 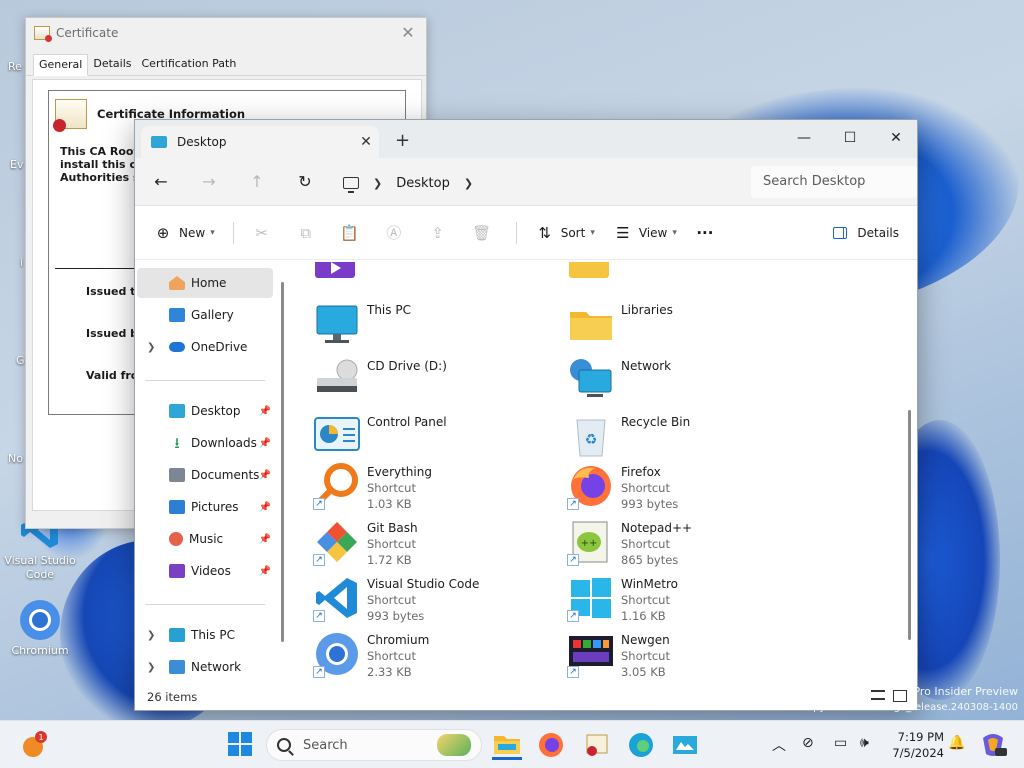 I want to click on paste-icon: 📋, so click(x=350, y=232).